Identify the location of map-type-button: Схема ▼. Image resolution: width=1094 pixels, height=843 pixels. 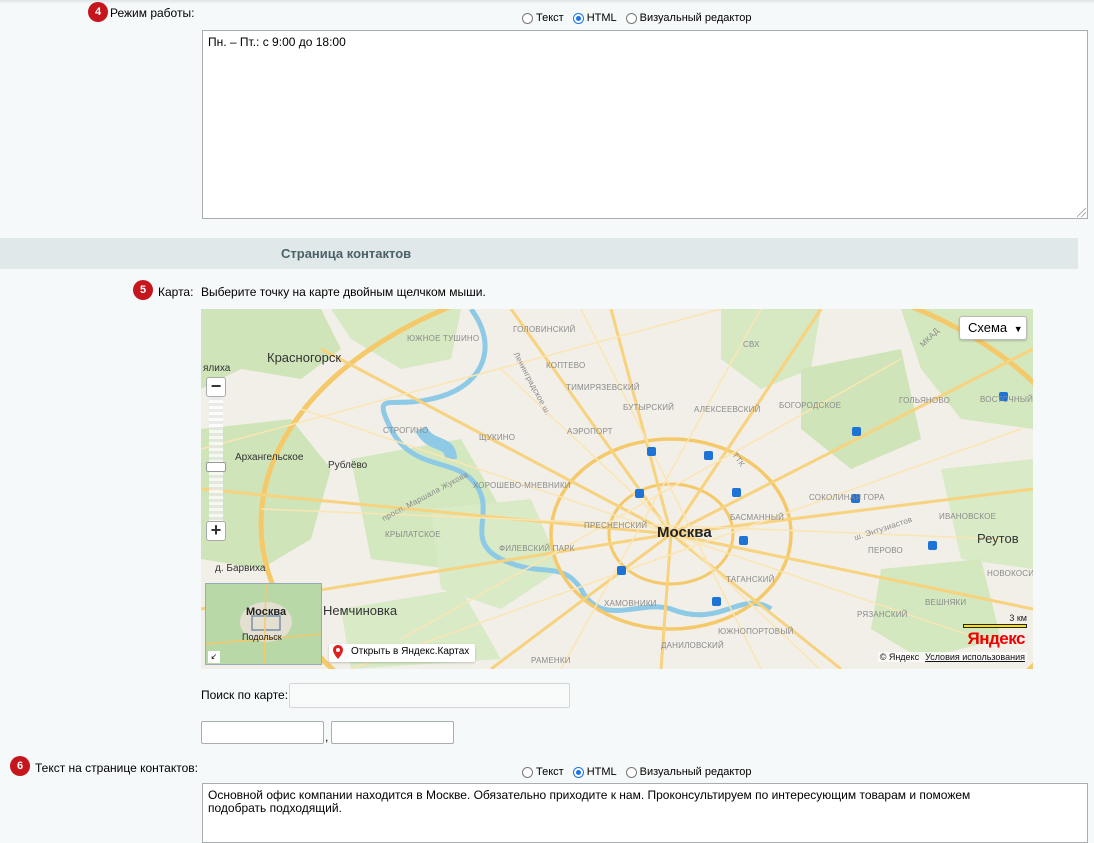
(993, 328).